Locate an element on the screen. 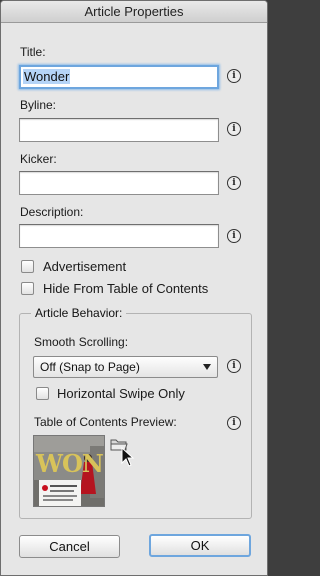  description-field is located at coordinates (119, 236).